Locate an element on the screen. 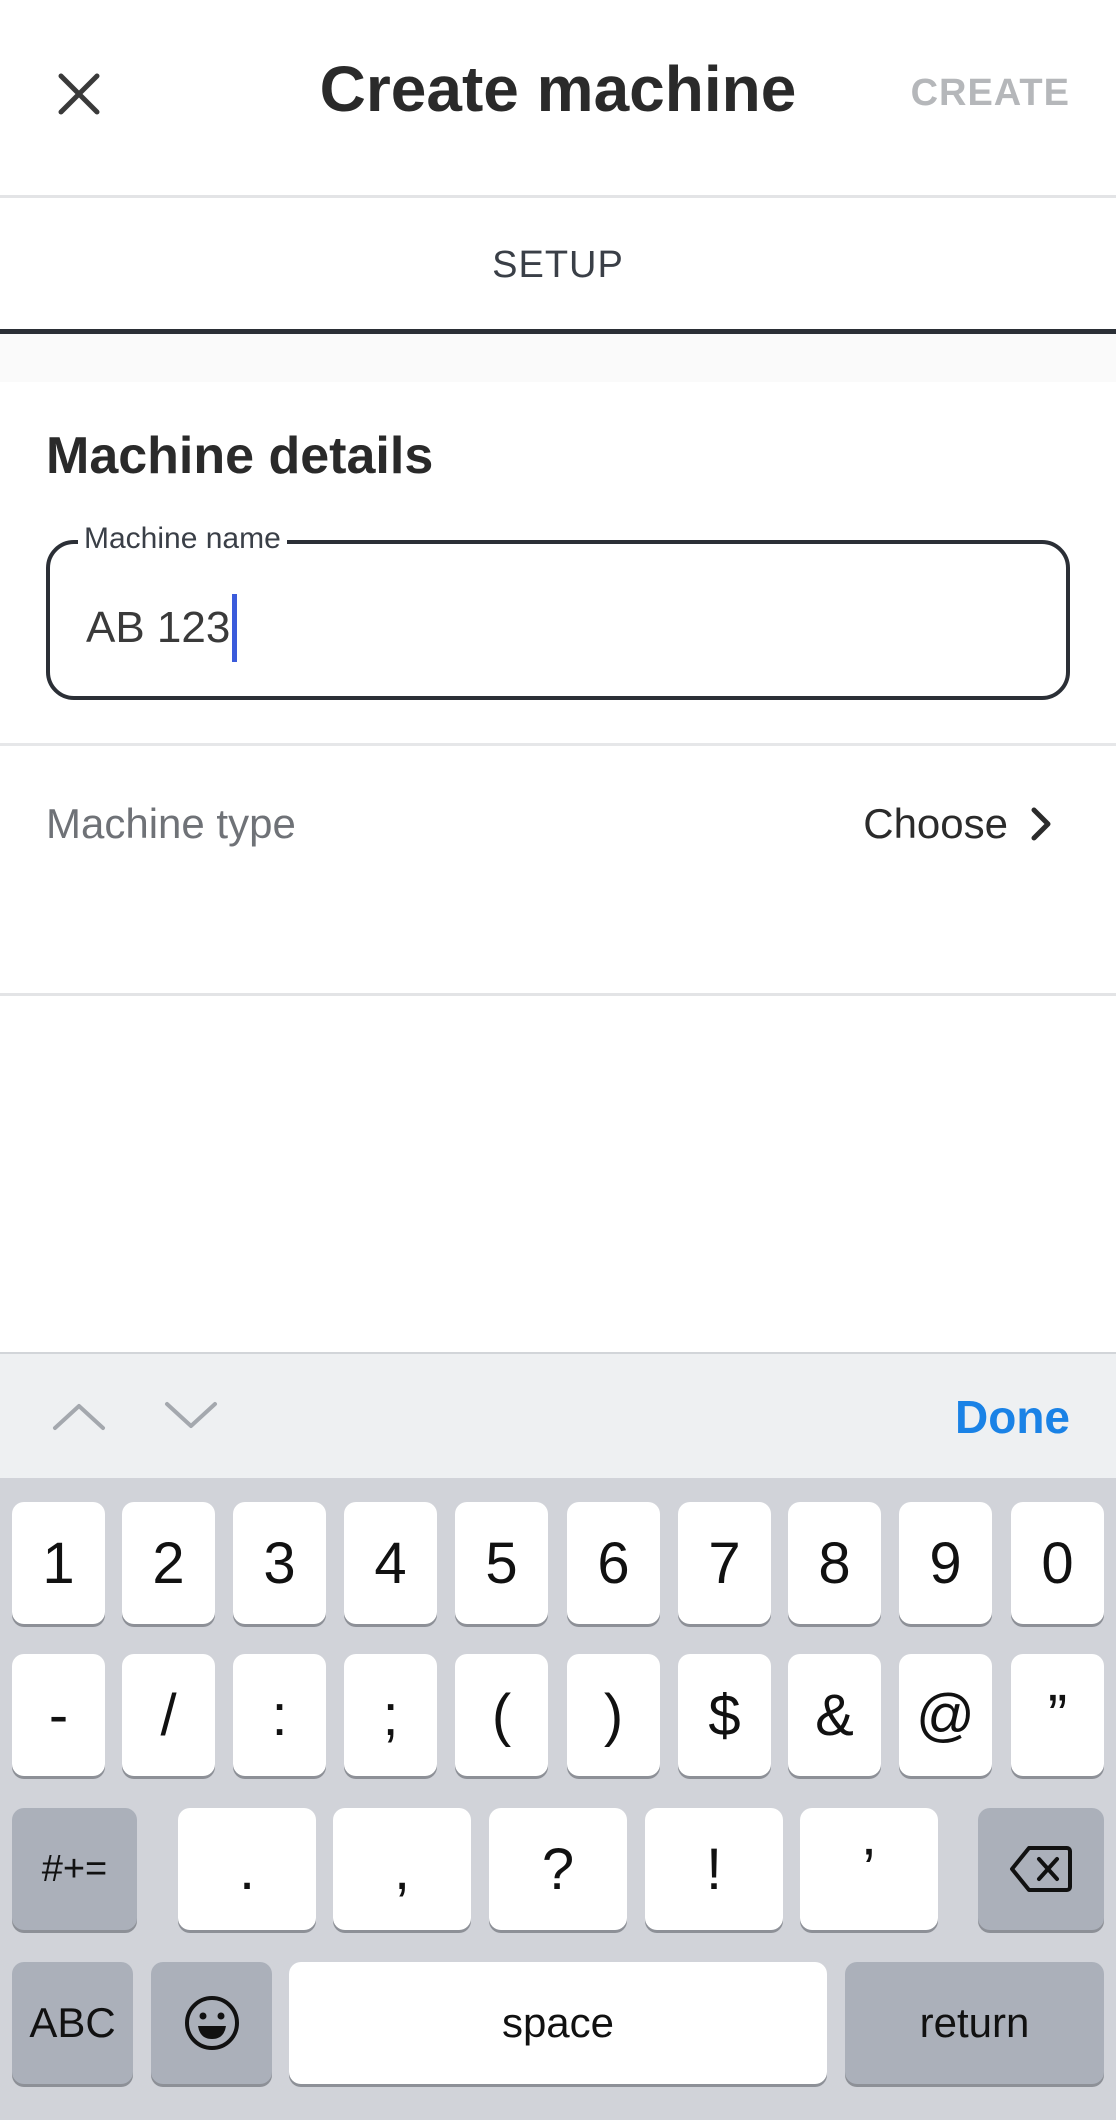 Image resolution: width=1116 pixels, height=2120 pixels. machine-name-value: AB 123 is located at coordinates (158, 627).